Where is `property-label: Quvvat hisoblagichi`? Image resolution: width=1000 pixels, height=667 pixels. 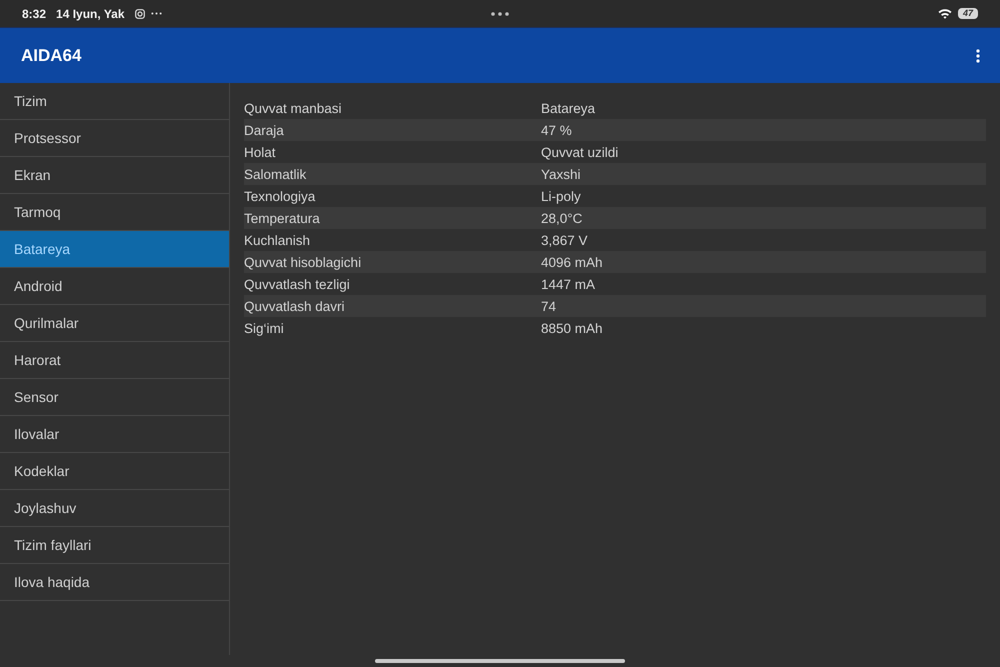
property-label: Quvvat hisoblagichi is located at coordinates (303, 262).